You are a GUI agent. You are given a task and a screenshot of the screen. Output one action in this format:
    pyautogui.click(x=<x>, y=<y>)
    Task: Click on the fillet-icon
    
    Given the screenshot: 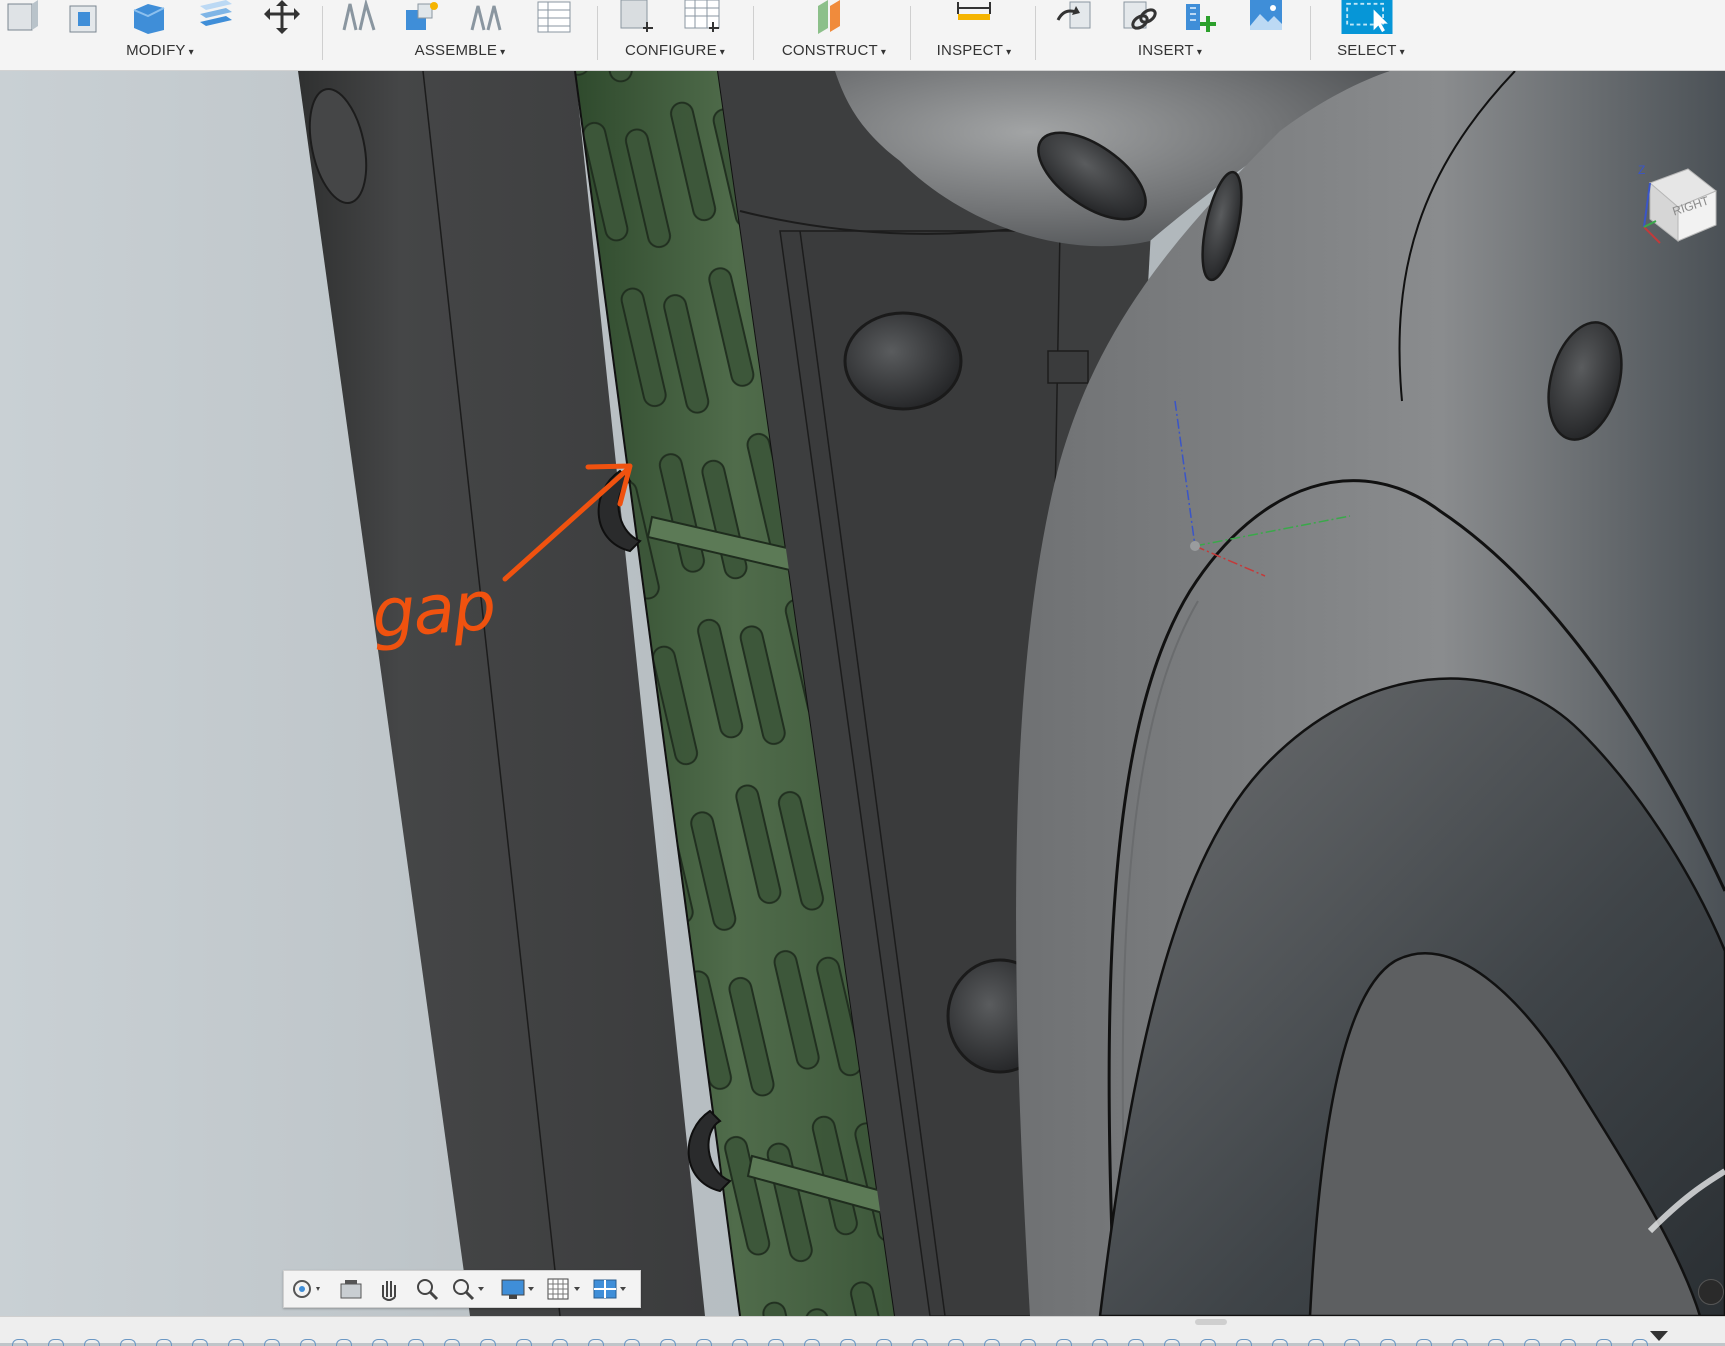 What is the action you would take?
    pyautogui.click(x=86, y=17)
    